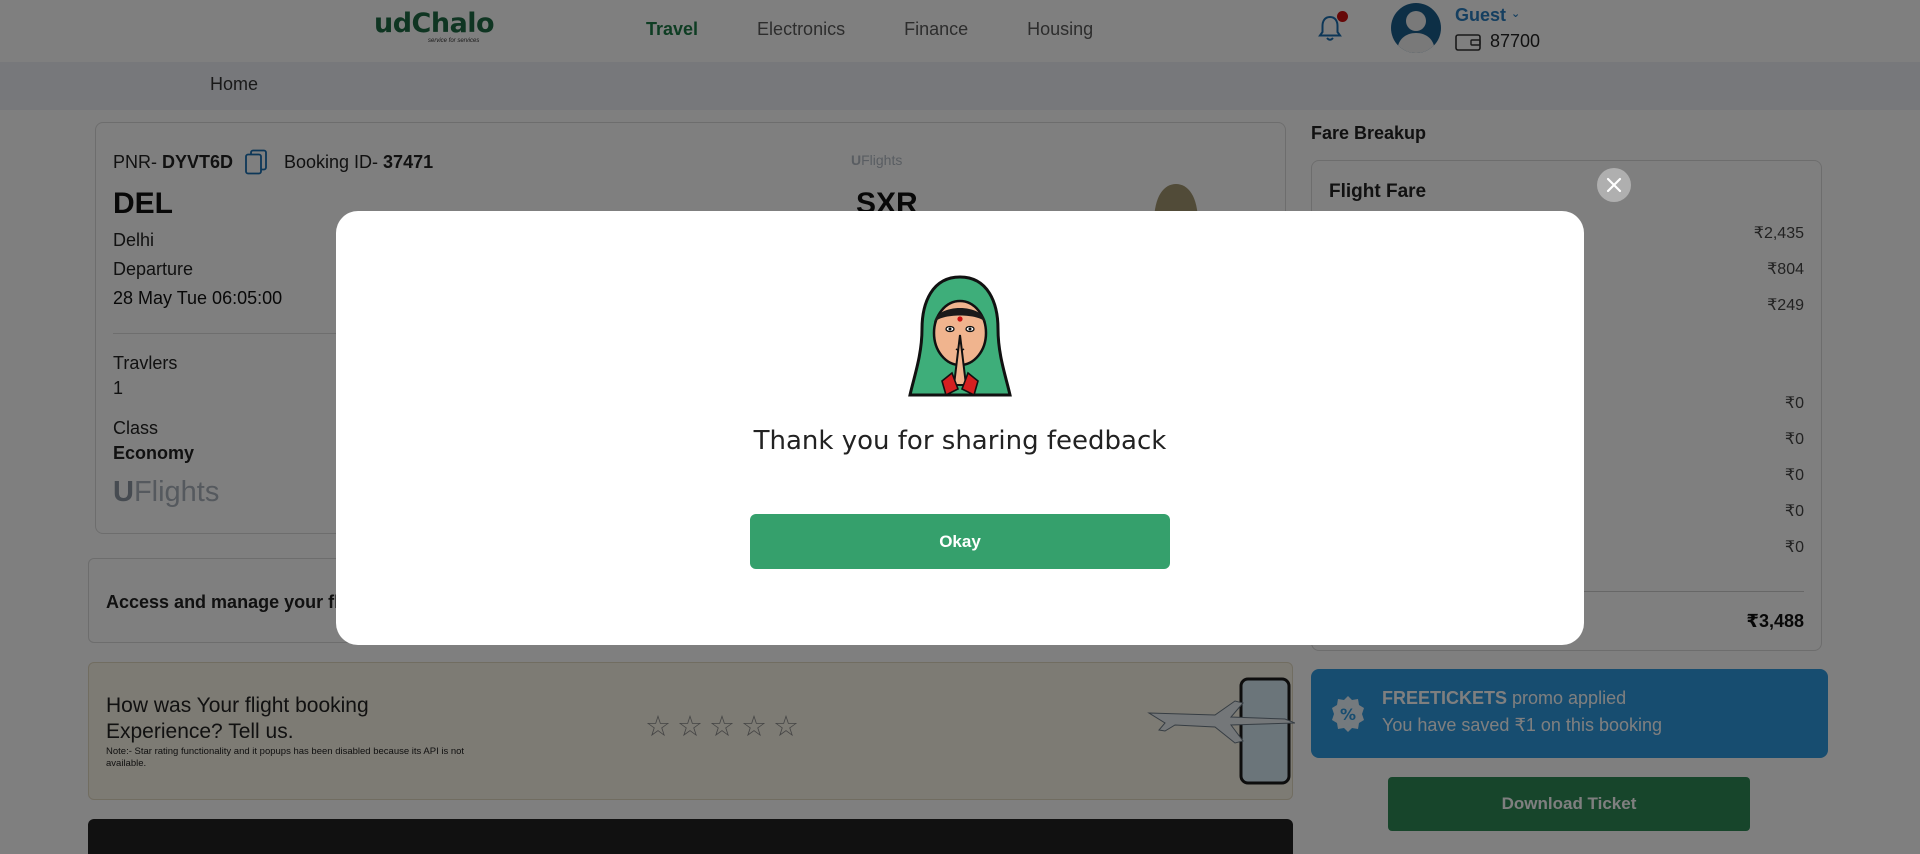  I want to click on modal-message: Thank you for sharing feedback, so click(960, 441).